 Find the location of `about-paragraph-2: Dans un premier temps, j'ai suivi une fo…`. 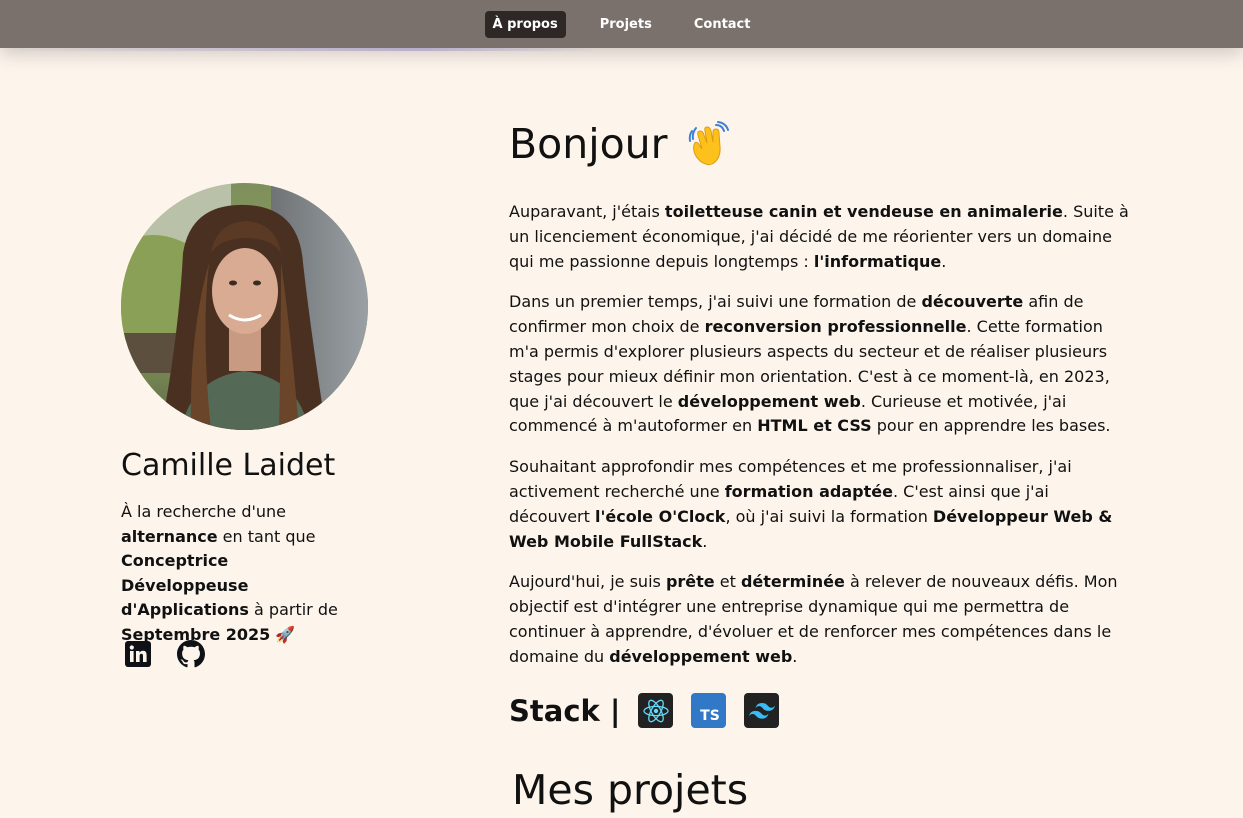

about-paragraph-2: Dans un premier temps, j'ai suivi une fo… is located at coordinates (819, 364).